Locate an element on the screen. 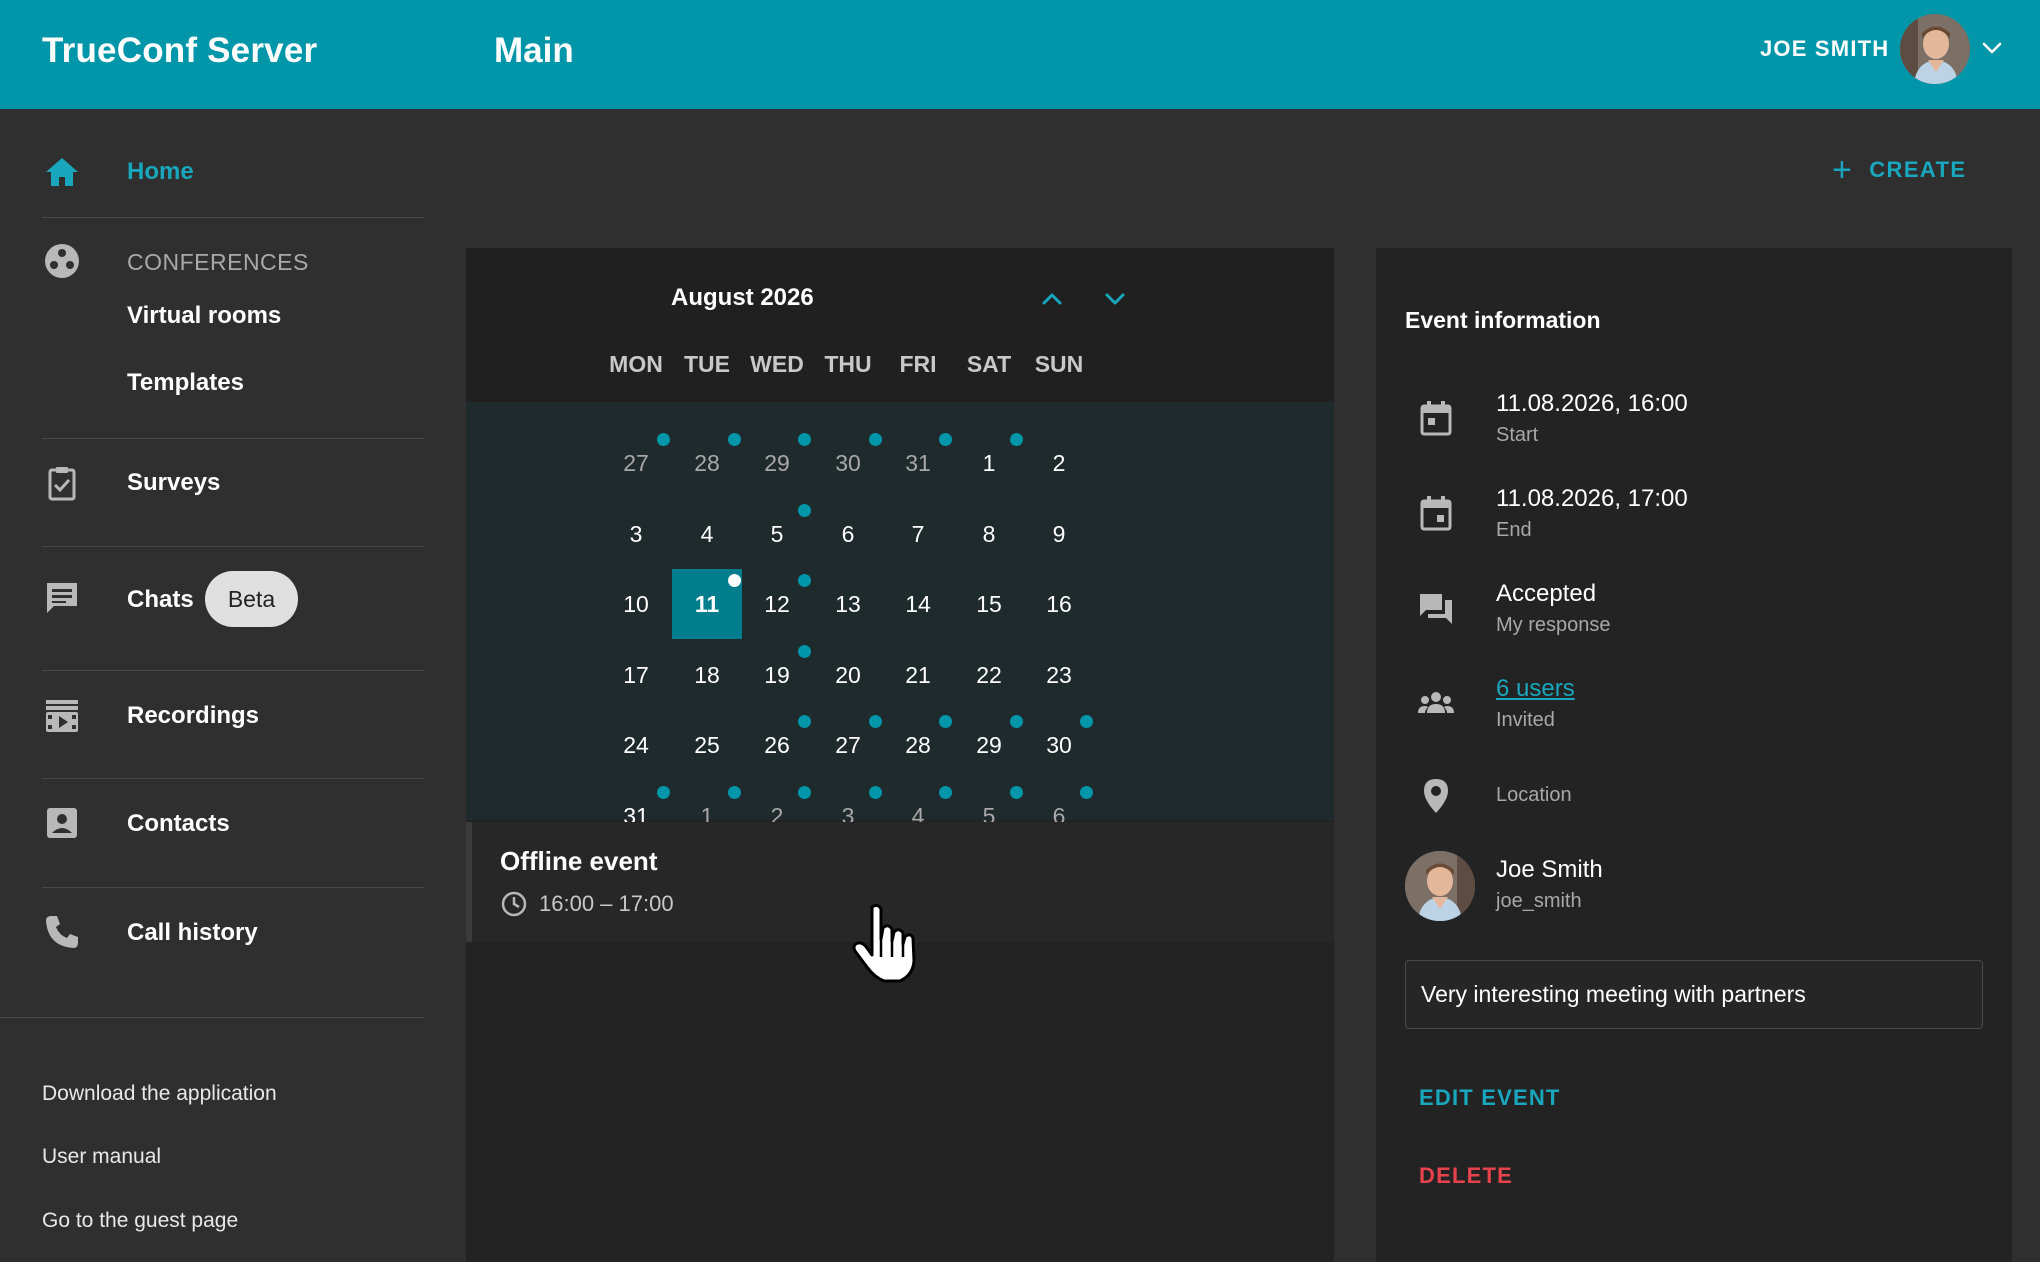 The width and height of the screenshot is (2040, 1262). sidebar-item-templates: Templates is located at coordinates (185, 383).